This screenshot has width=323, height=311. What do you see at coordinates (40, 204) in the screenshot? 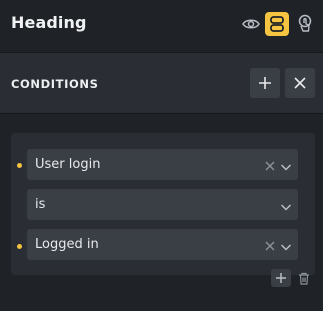
I see `select-value: is` at bounding box center [40, 204].